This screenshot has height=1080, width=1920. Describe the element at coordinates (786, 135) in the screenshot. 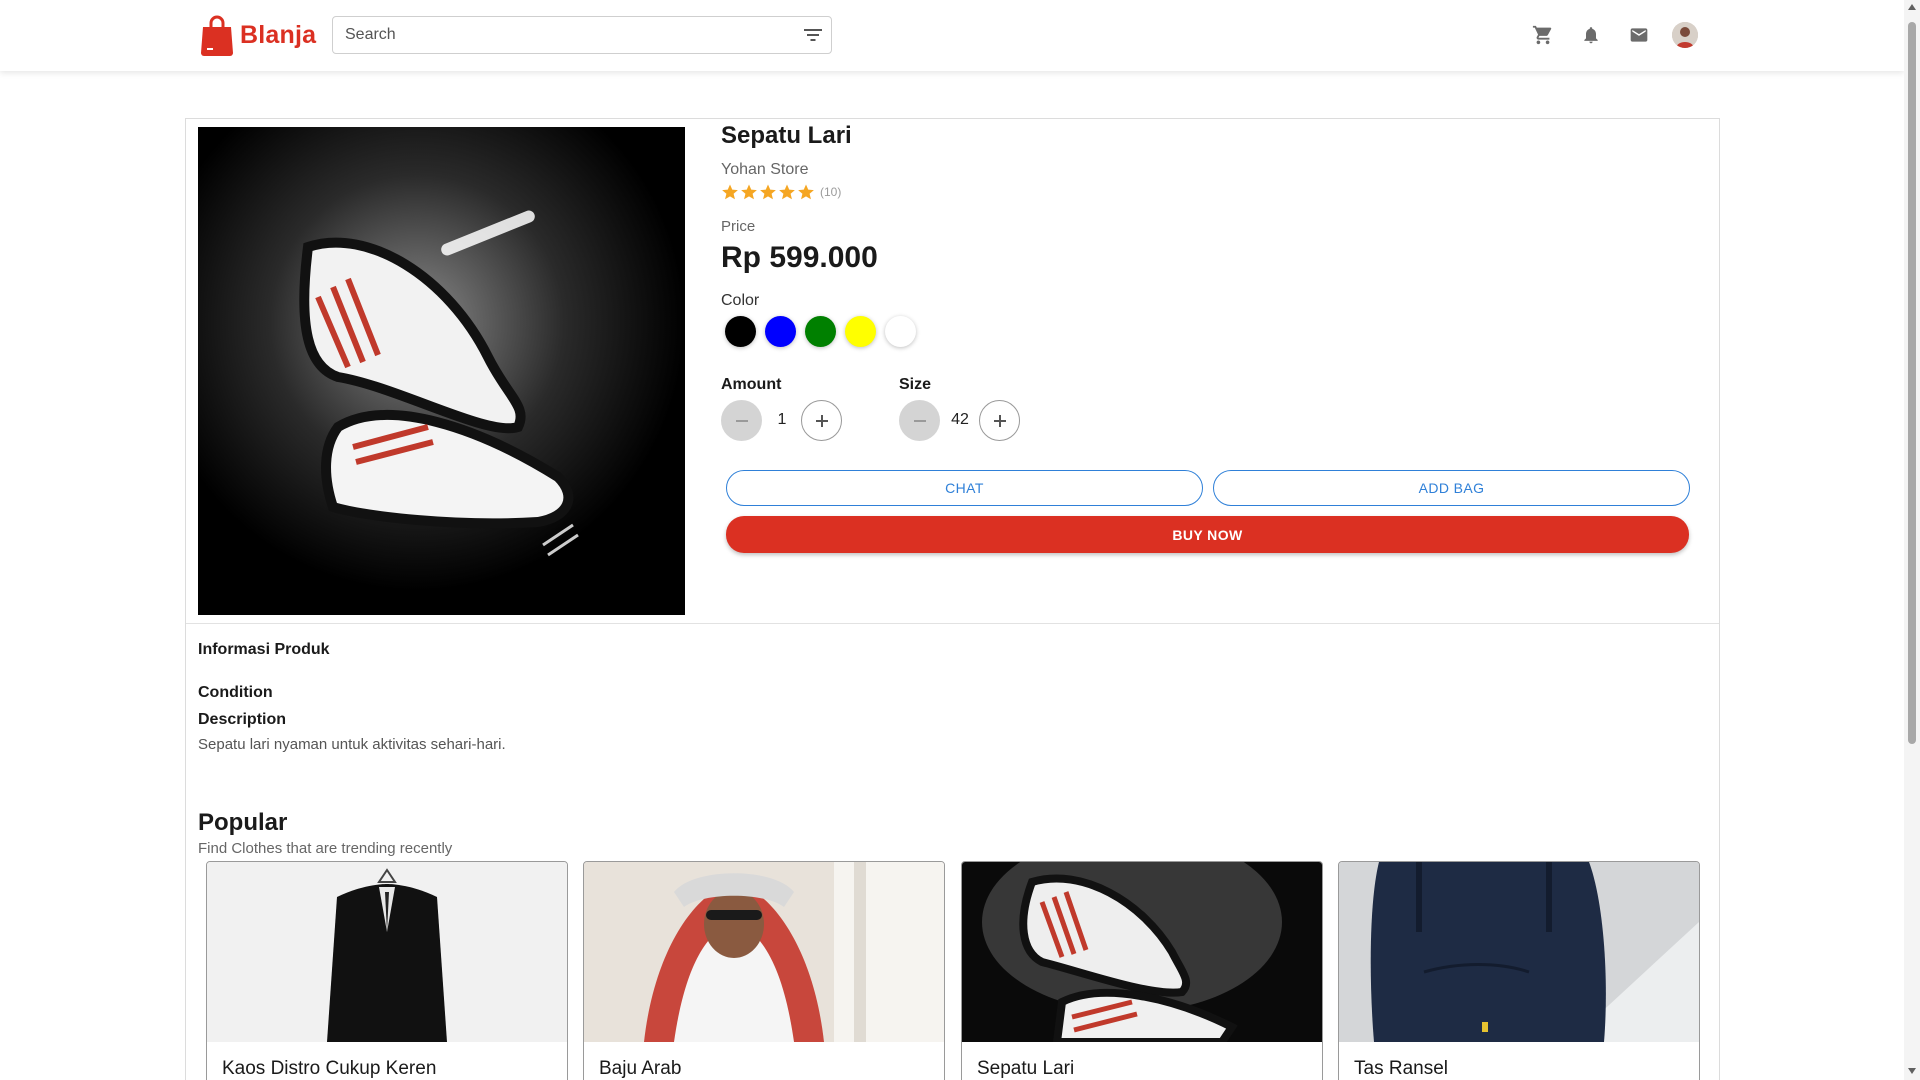

I see `product-title: Sepatu Lari` at that location.